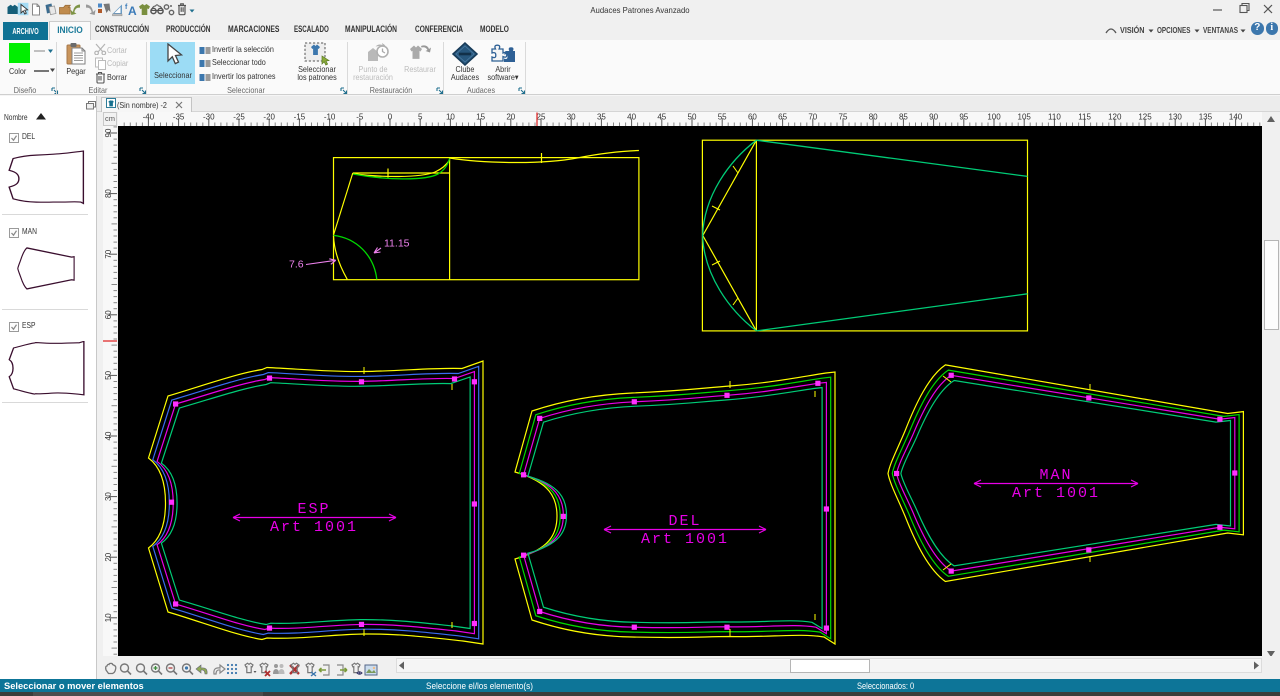 Image resolution: width=1280 pixels, height=696 pixels. What do you see at coordinates (480, 117) in the screenshot?
I see `svg-text: 15` at bounding box center [480, 117].